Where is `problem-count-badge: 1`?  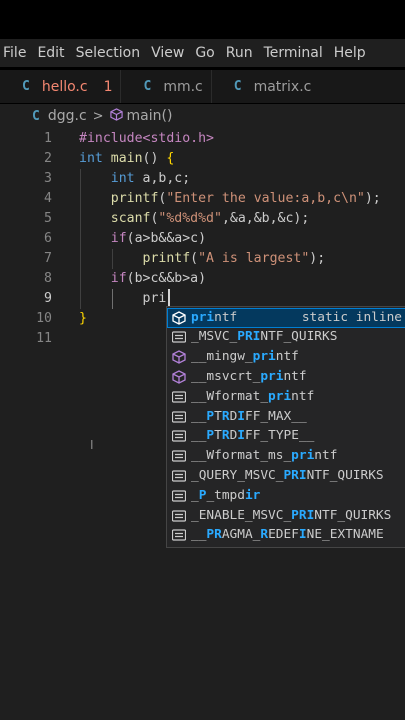
problem-count-badge: 1 is located at coordinates (108, 86).